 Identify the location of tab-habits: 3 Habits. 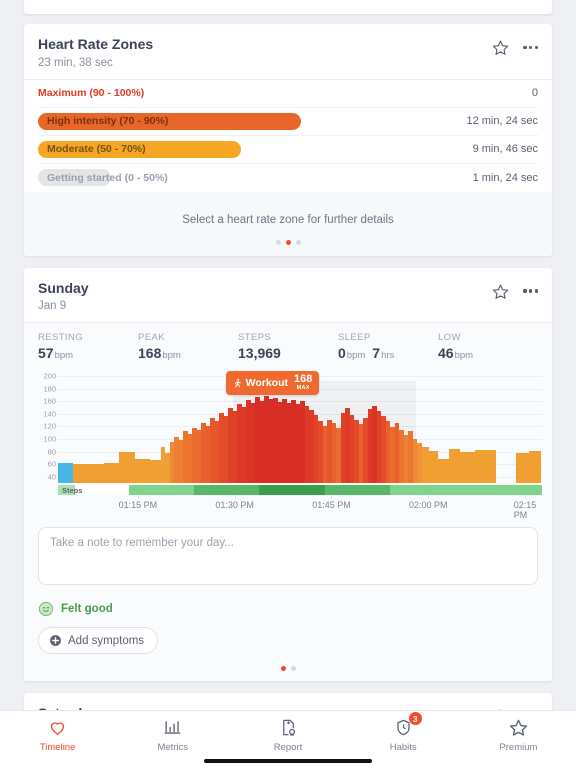
(403, 732).